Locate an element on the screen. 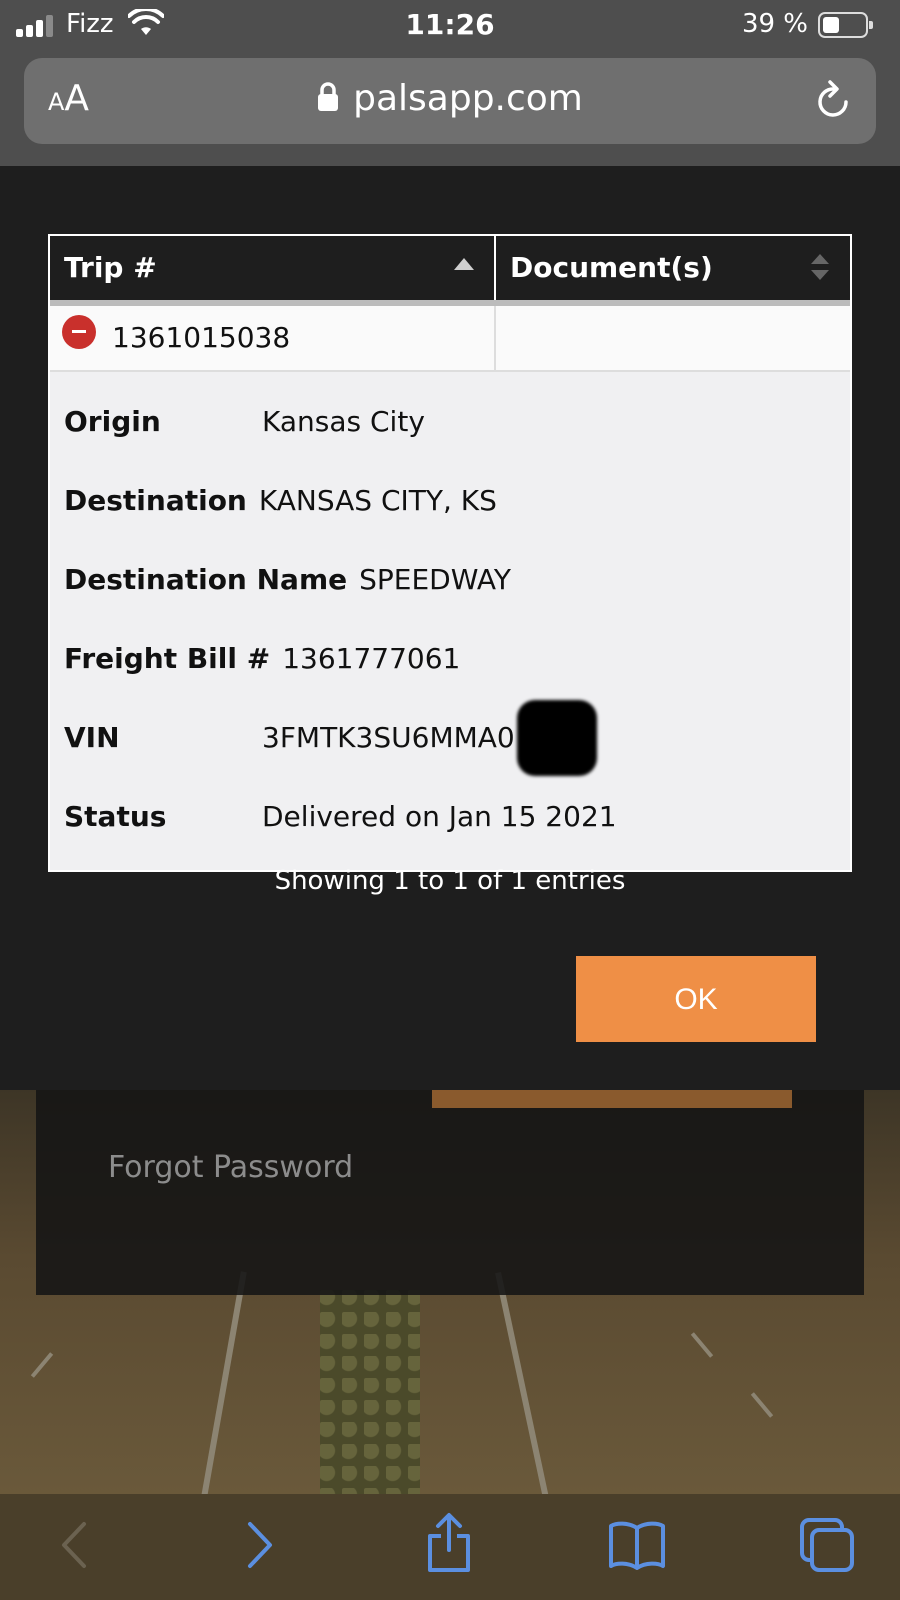 The width and height of the screenshot is (900, 1600). detail-status: Status Delivered on Jan 15 2021 is located at coordinates (457, 816).